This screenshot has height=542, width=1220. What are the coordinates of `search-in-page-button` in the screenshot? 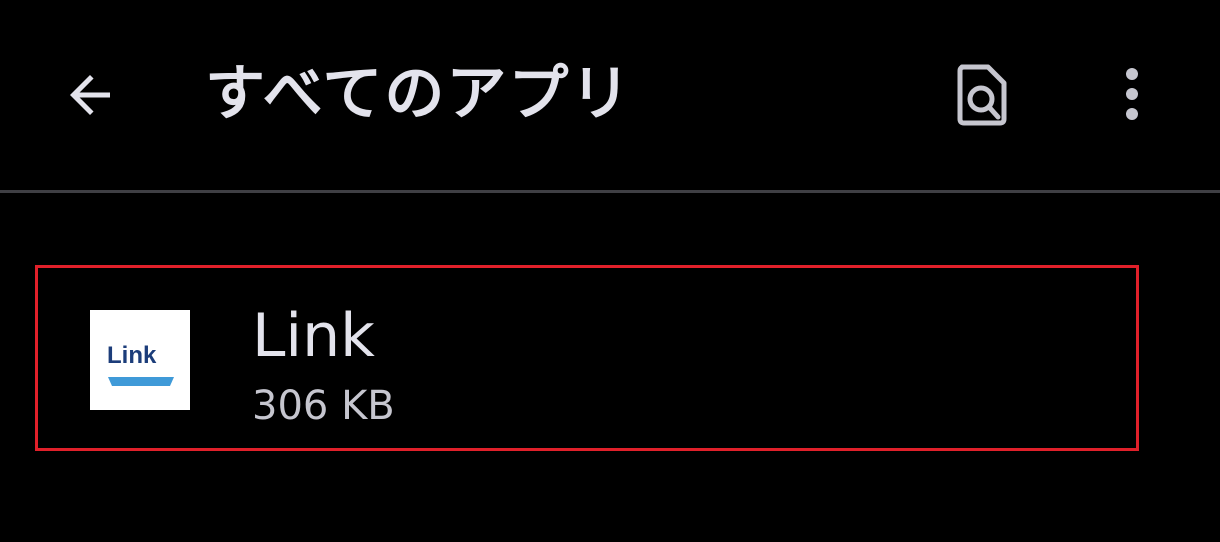 It's located at (982, 94).